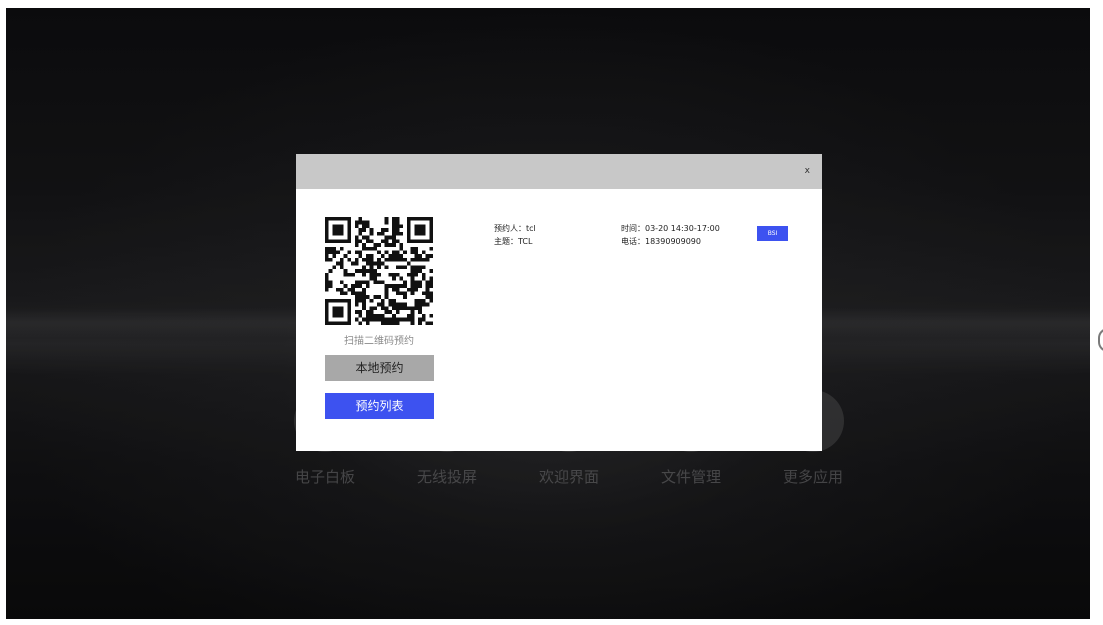 The height and width of the screenshot is (625, 1103). I want to click on topic-text: 主题：TCL, so click(513, 241).